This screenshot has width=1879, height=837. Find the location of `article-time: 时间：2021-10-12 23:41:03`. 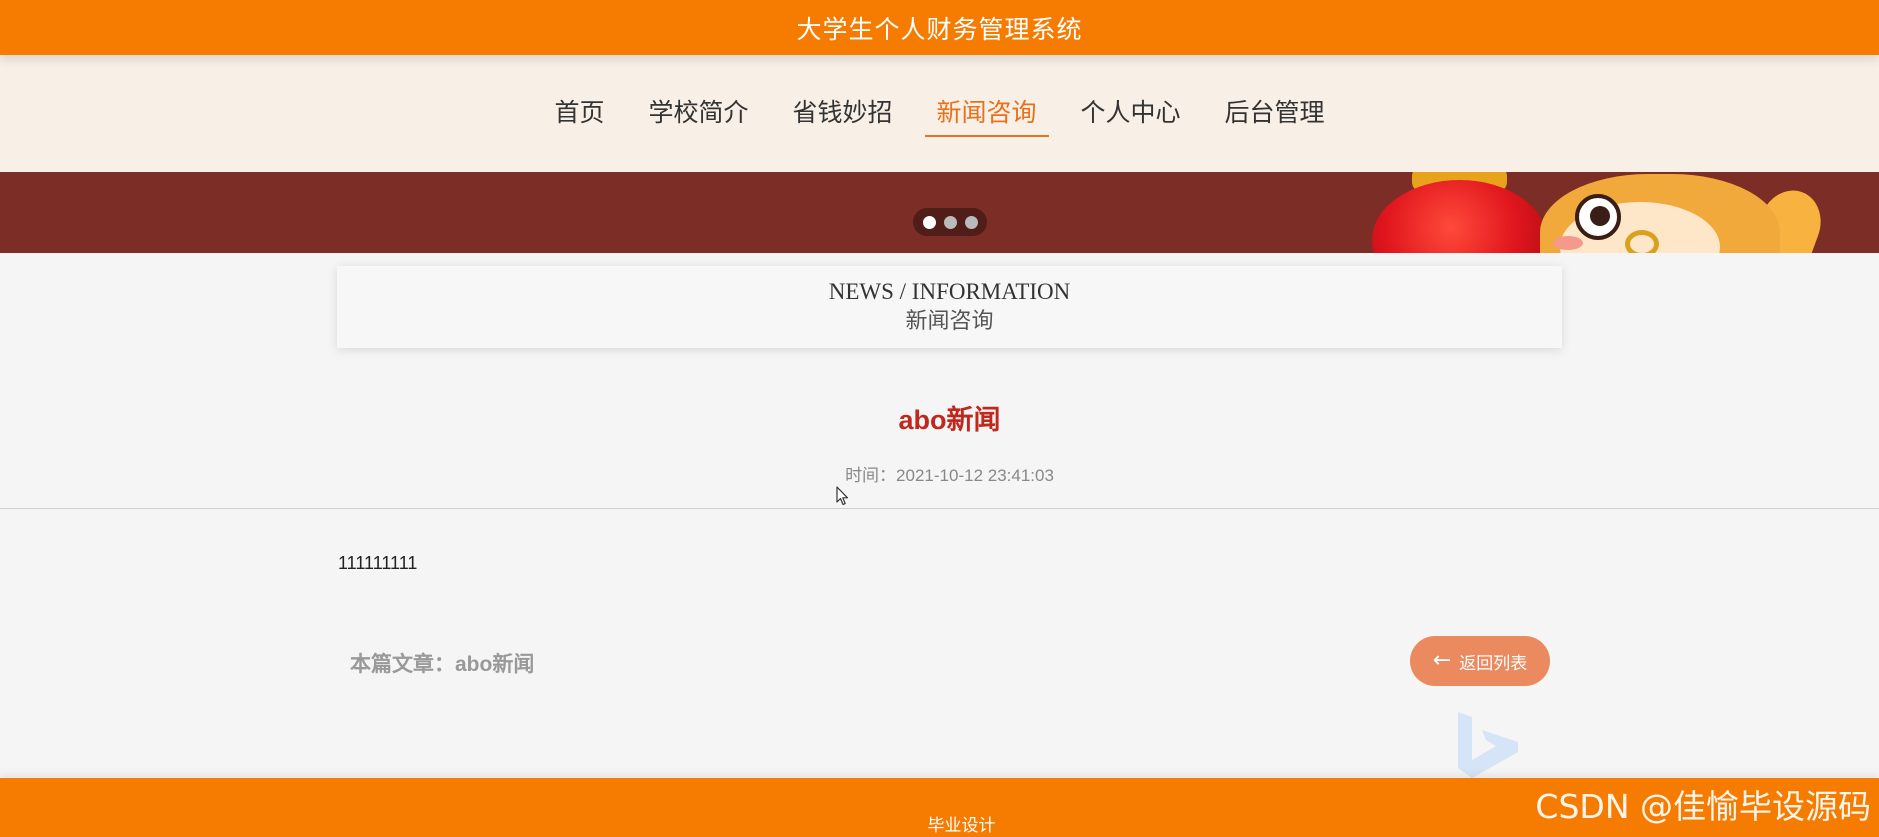

article-time: 时间：2021-10-12 23:41:03 is located at coordinates (949, 475).